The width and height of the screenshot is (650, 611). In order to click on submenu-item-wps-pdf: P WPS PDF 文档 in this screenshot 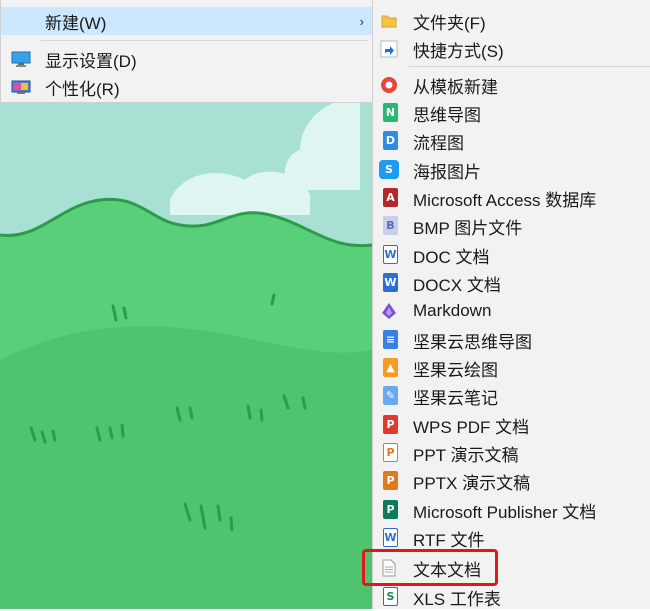, I will do `click(511, 425)`.